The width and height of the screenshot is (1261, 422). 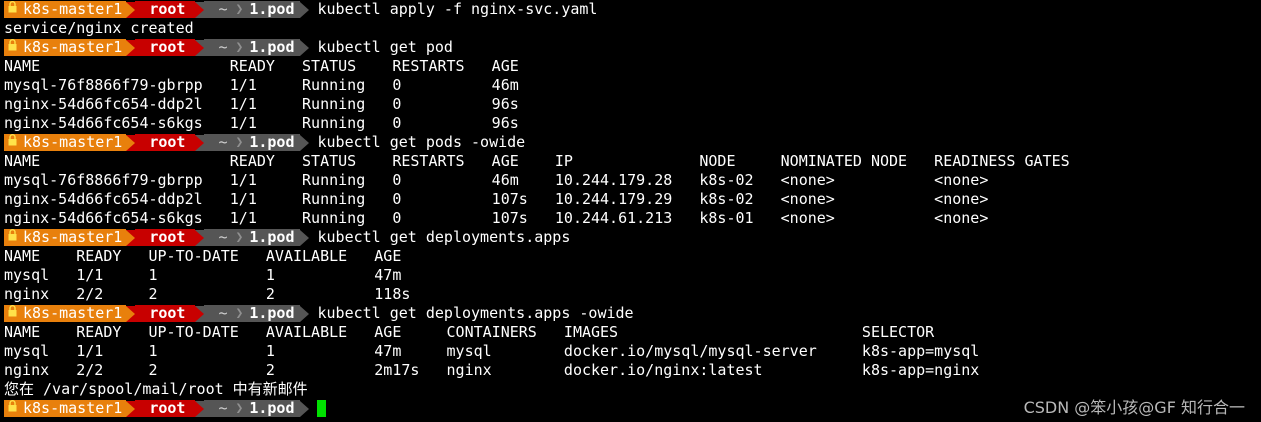 I want to click on output-line: mysql 1/1 1 1 47m, so click(x=632, y=275).